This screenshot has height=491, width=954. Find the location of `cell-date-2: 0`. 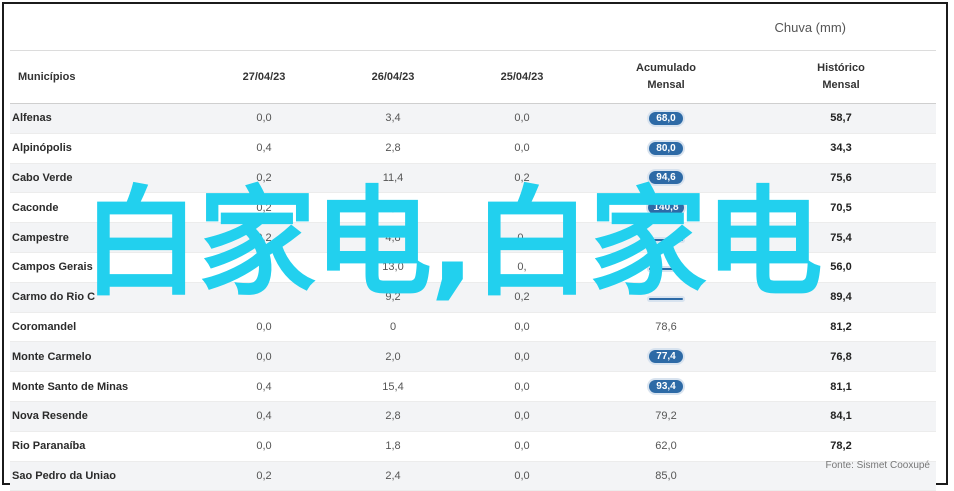

cell-date-2: 0 is located at coordinates (393, 327).